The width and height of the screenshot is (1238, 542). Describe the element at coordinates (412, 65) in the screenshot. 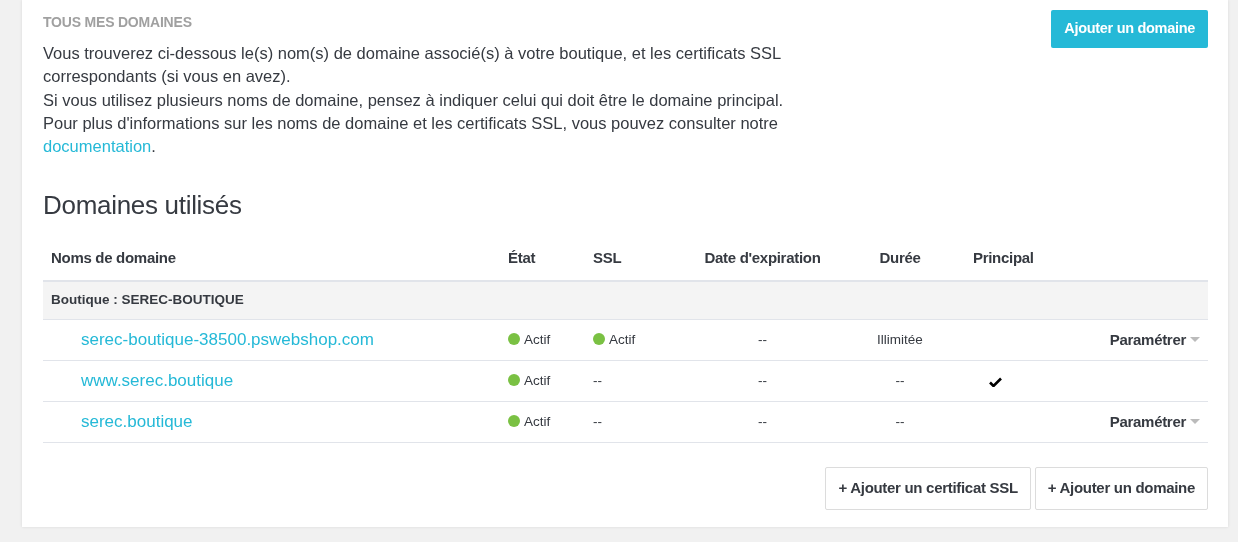

I see `intro-paragraph: Vous trouverez ci-dessous le(s) nom(s) de domaine associé(s) à votre boutique, et les certificats SSL correspondants (si vous en avez).` at that location.